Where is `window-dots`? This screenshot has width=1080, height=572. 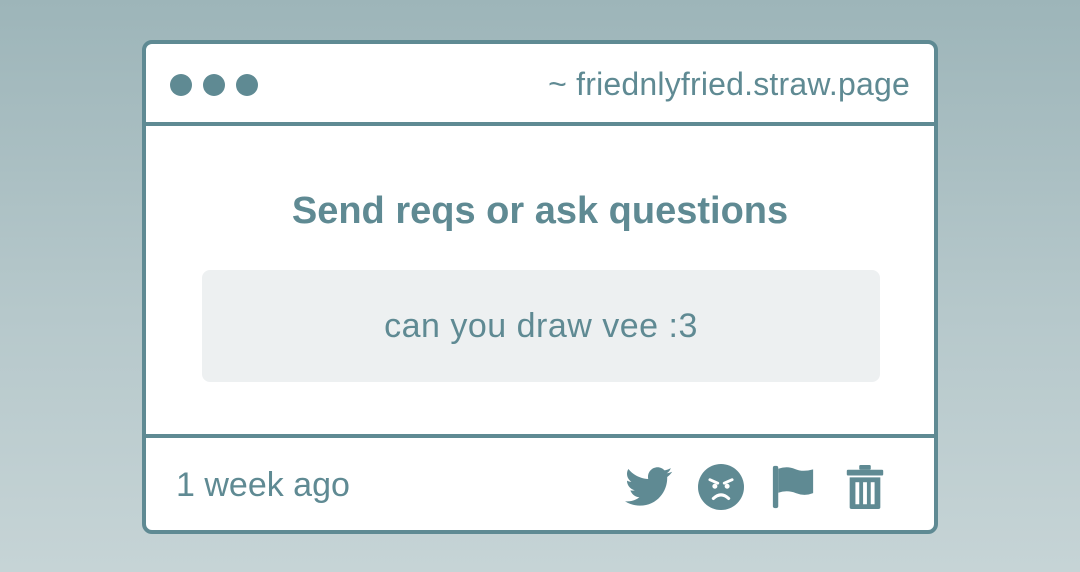 window-dots is located at coordinates (214, 85).